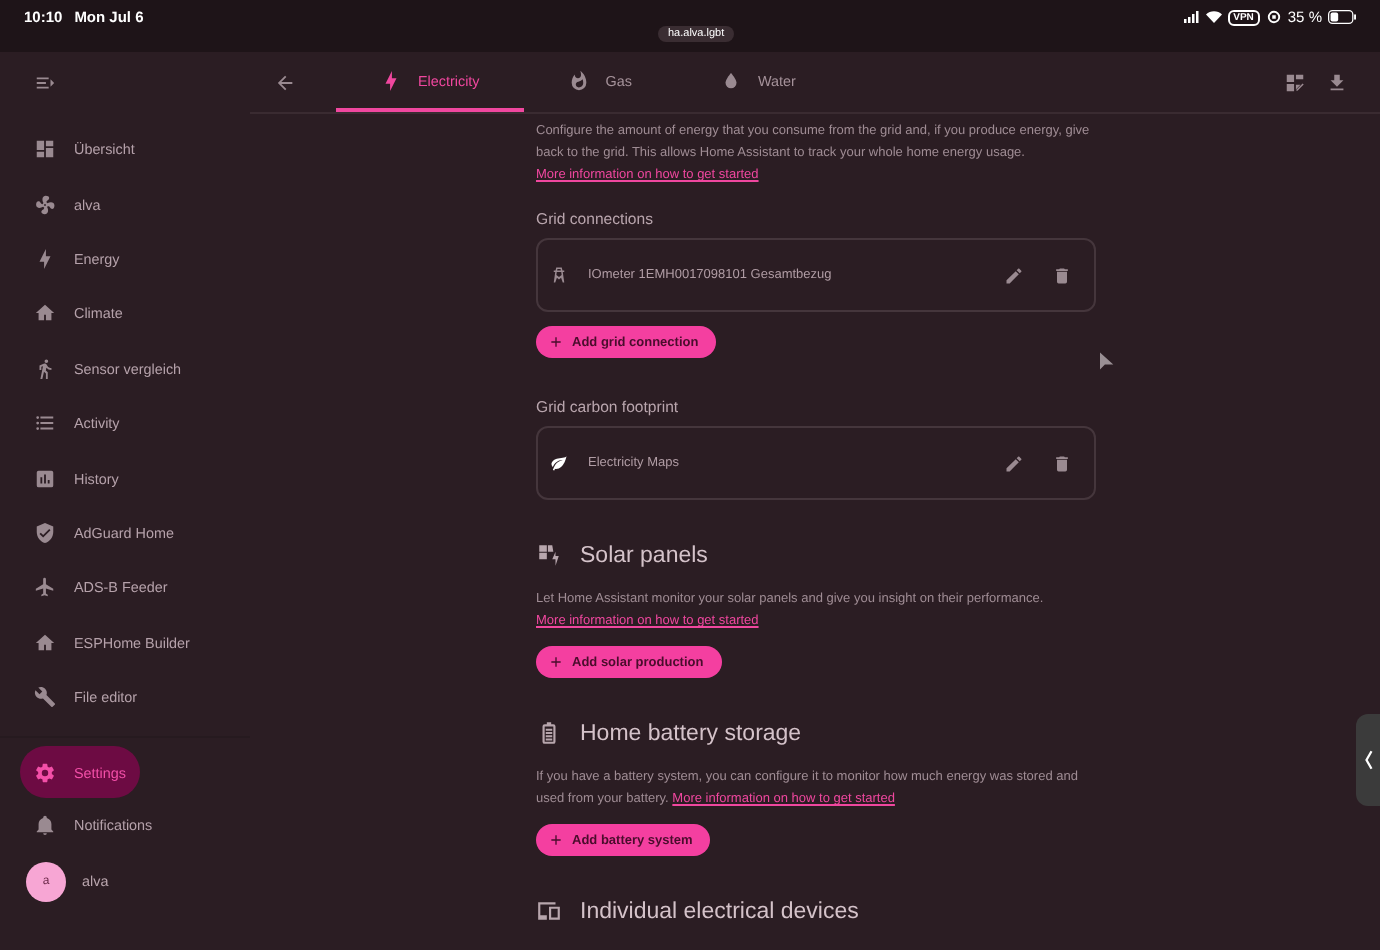 The width and height of the screenshot is (1380, 950). What do you see at coordinates (45, 204) in the screenshot?
I see `fan-icon` at bounding box center [45, 204].